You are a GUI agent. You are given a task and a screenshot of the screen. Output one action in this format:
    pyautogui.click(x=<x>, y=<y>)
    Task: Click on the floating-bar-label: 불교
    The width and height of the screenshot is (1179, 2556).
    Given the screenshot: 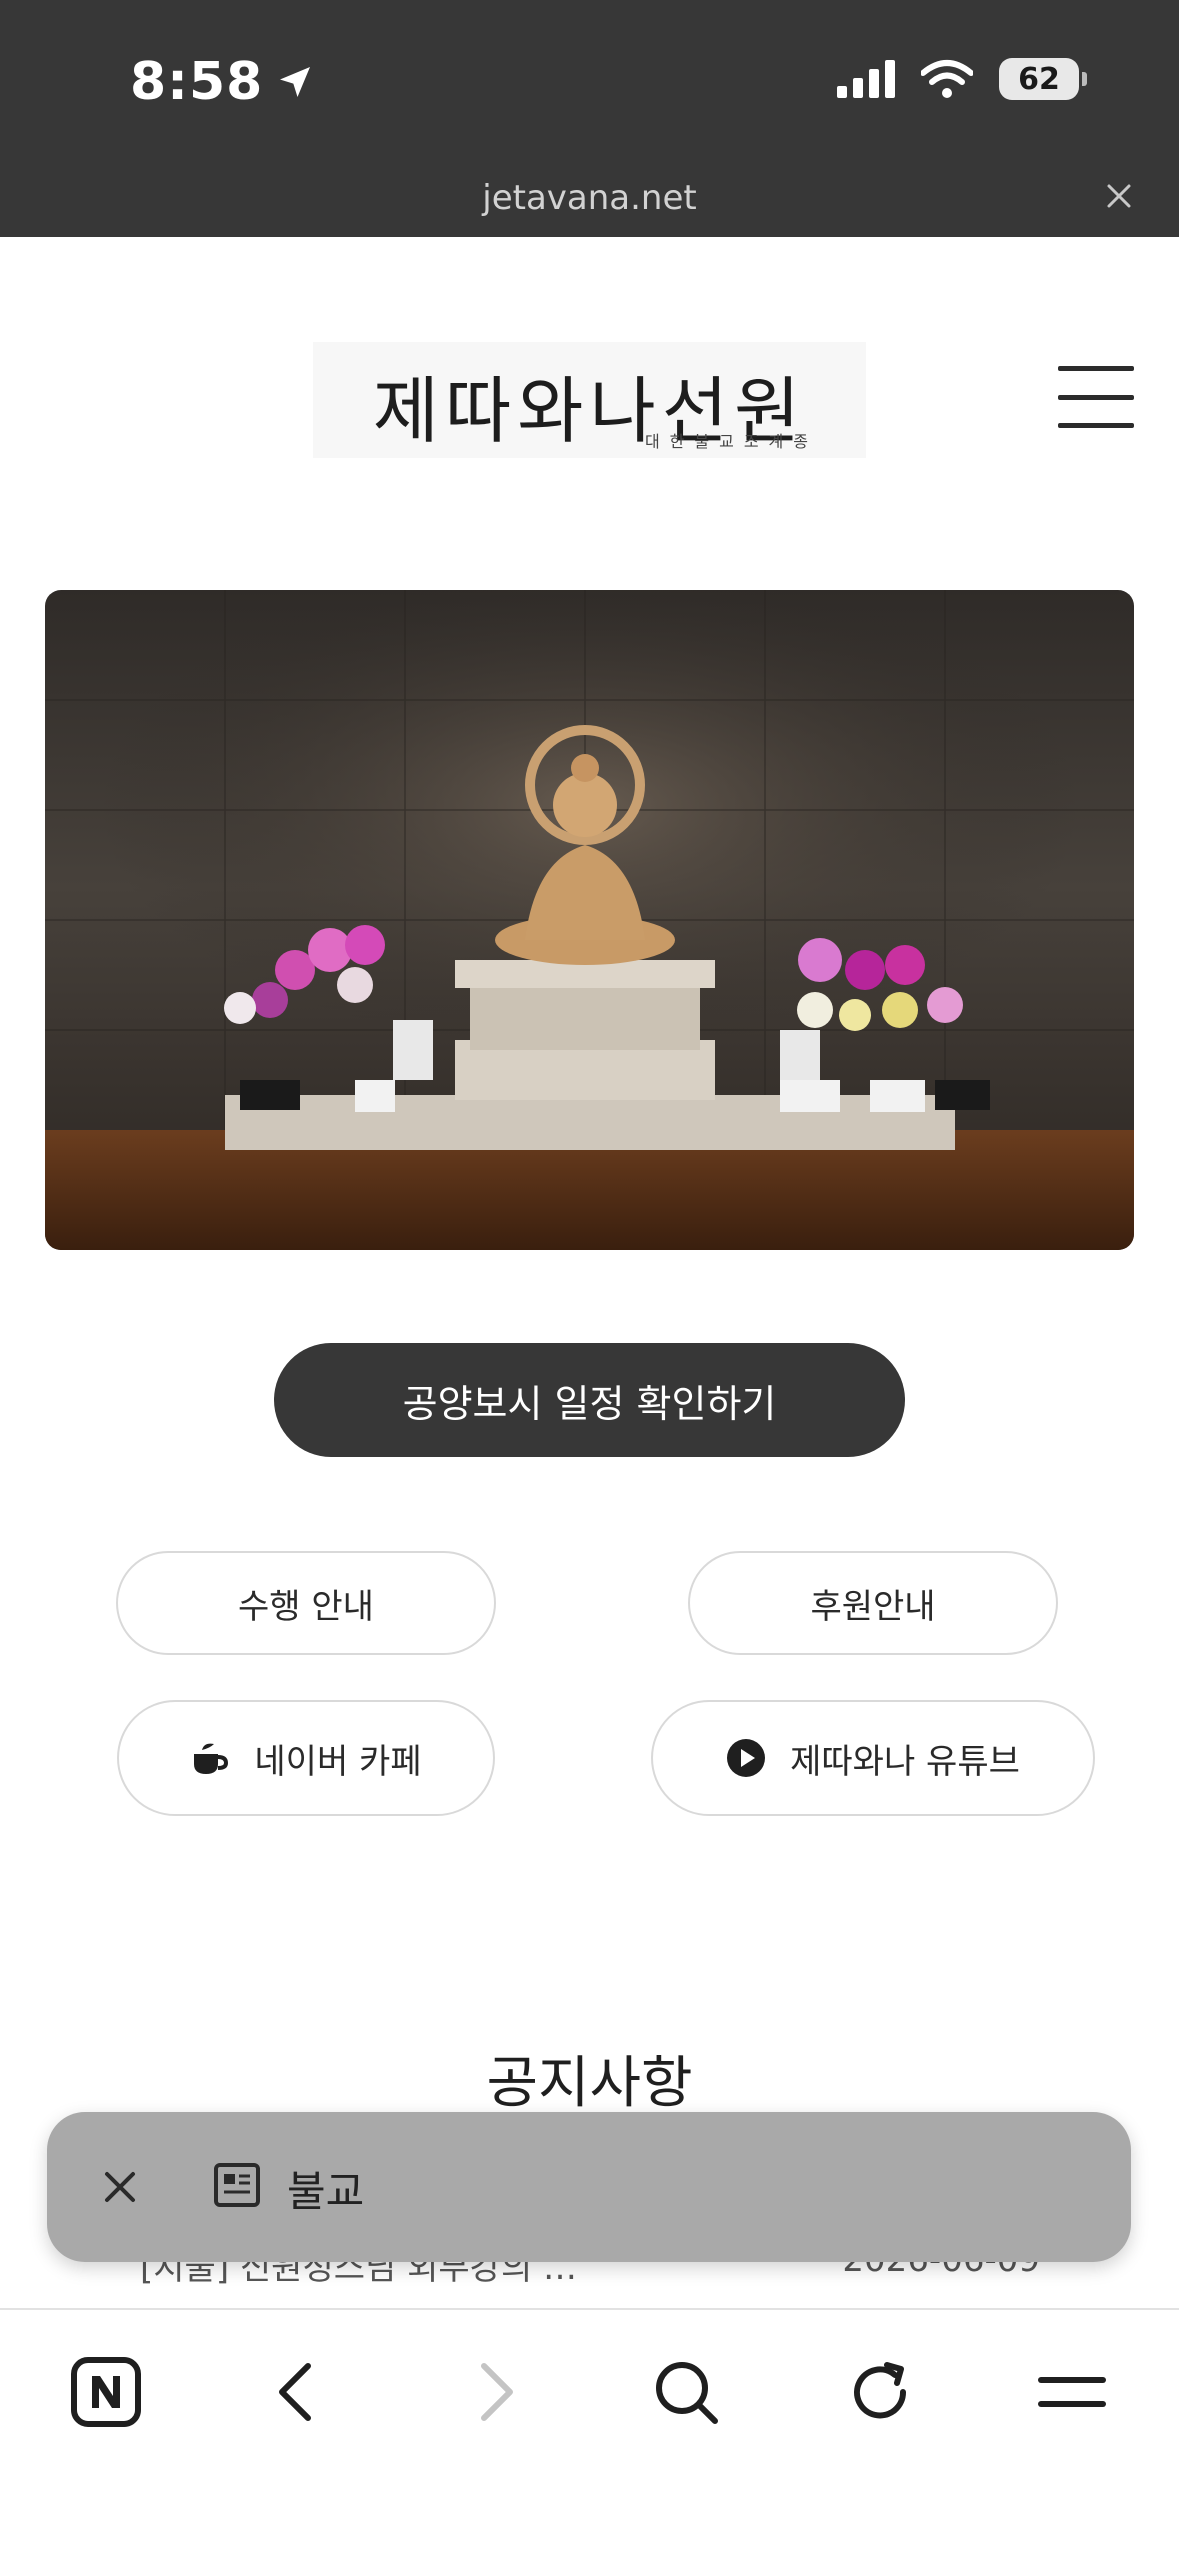 What is the action you would take?
    pyautogui.click(x=326, y=2191)
    